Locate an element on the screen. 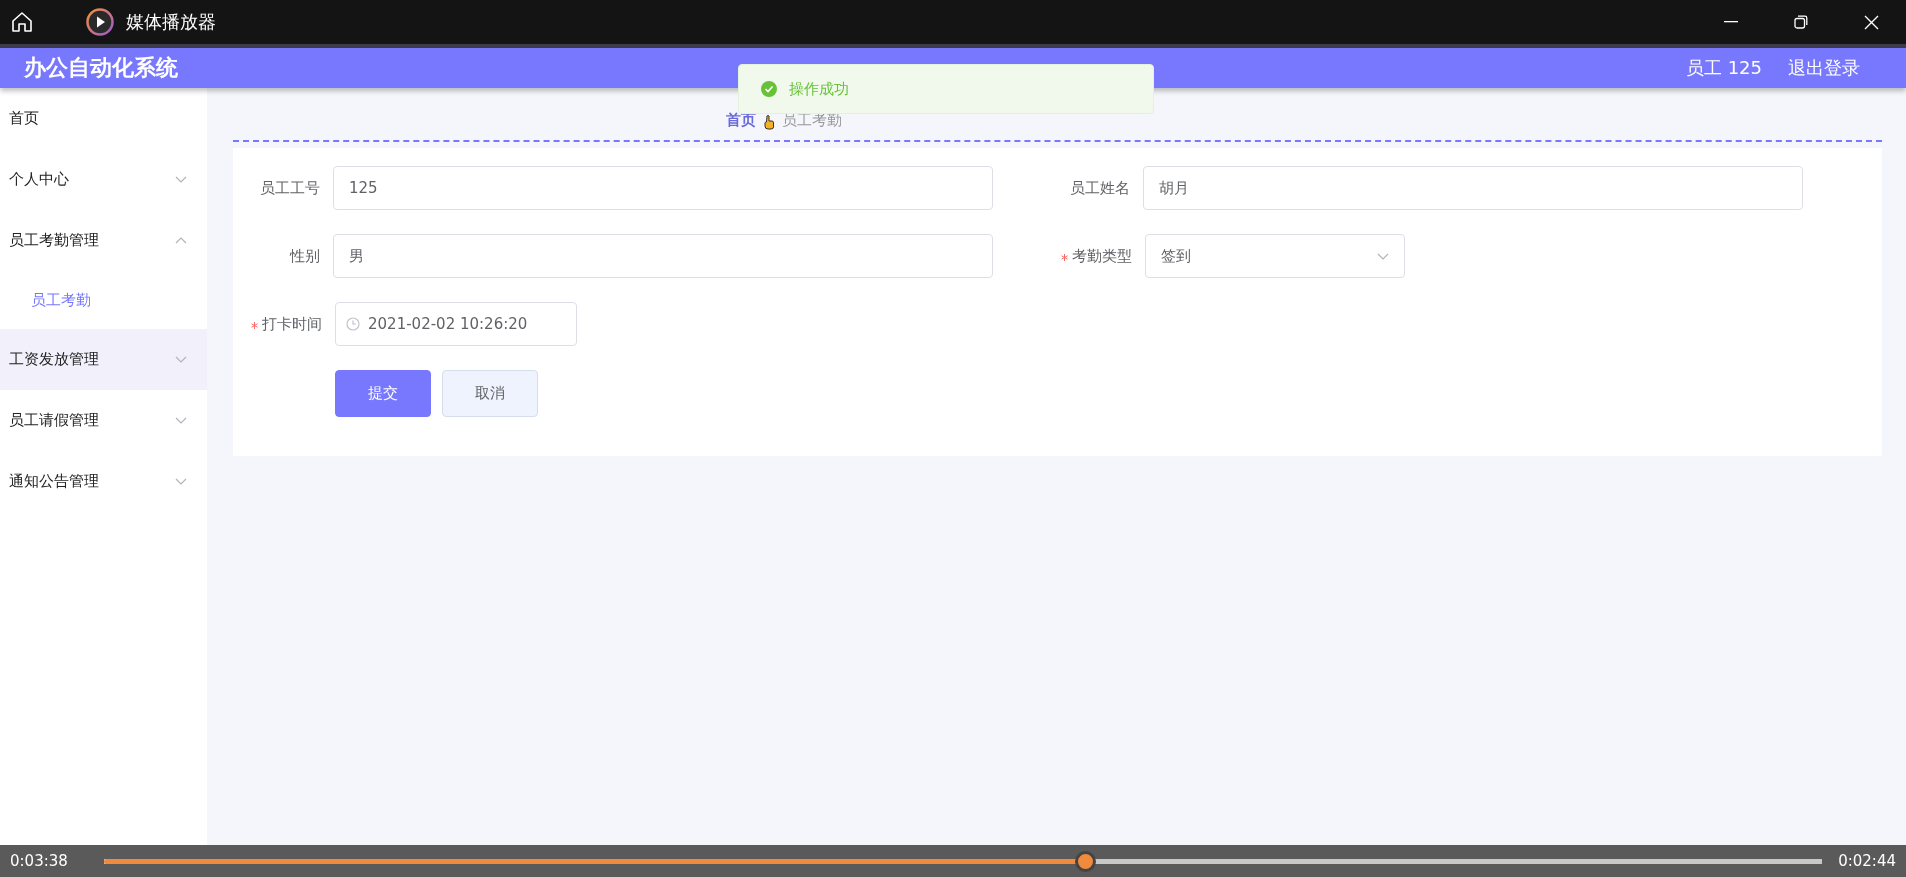 This screenshot has width=1906, height=877. restore-icon is located at coordinates (1801, 22).